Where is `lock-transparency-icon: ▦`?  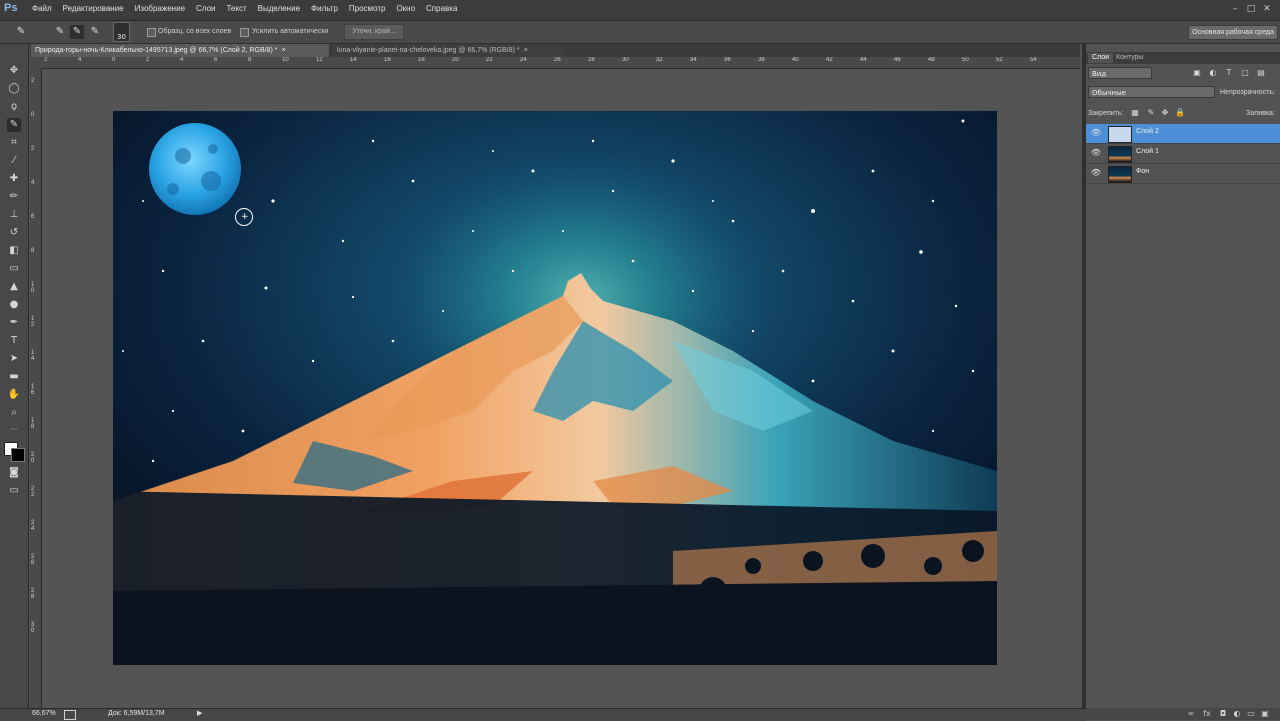
lock-transparency-icon: ▦ is located at coordinates (1135, 113).